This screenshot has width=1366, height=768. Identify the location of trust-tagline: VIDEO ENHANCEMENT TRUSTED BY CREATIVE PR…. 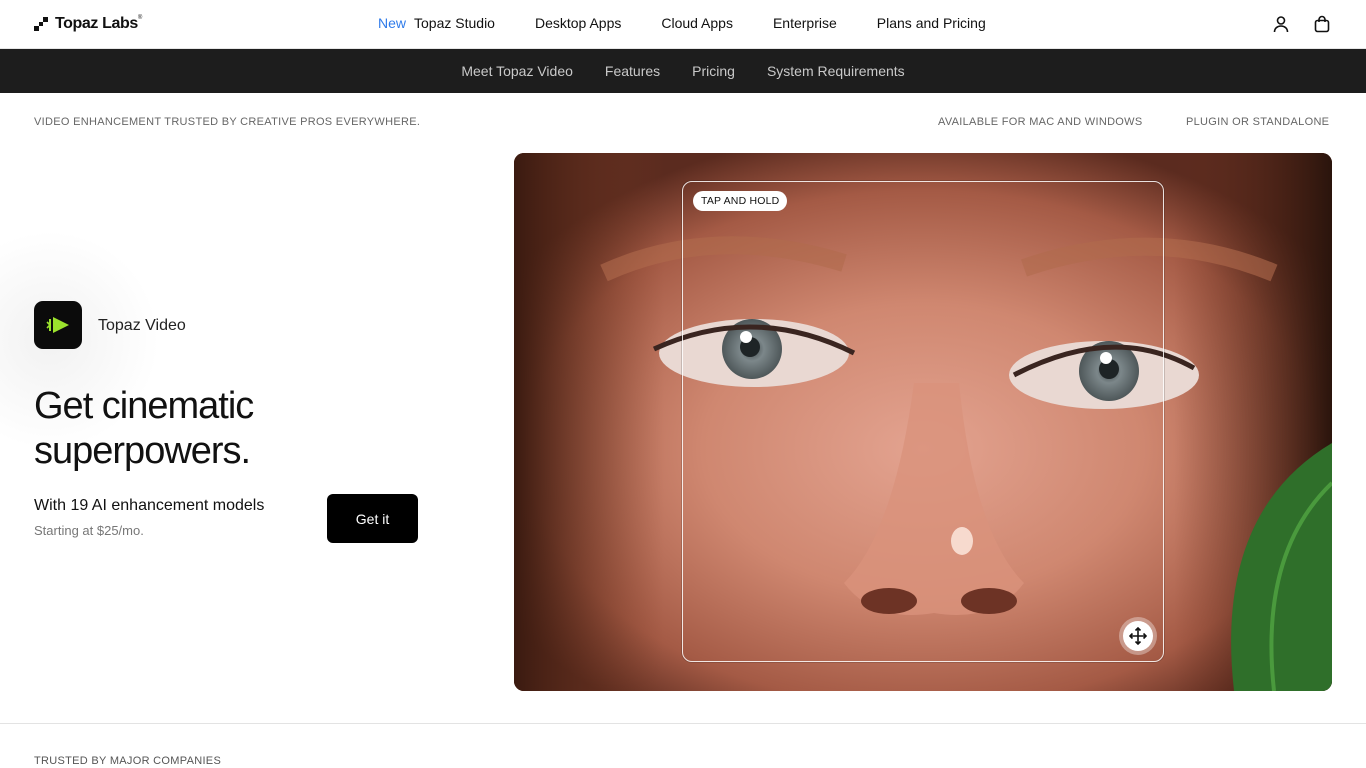
(227, 122).